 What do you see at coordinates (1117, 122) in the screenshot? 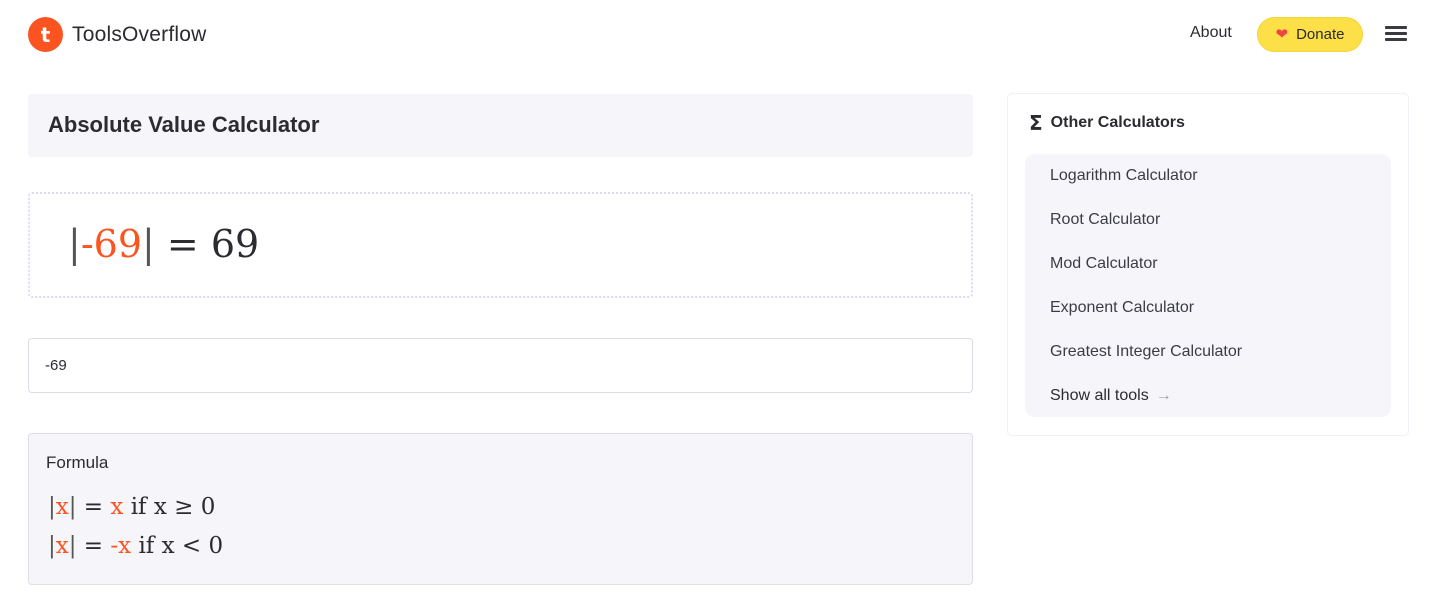
I see `sidebar-title: Other Calculators` at bounding box center [1117, 122].